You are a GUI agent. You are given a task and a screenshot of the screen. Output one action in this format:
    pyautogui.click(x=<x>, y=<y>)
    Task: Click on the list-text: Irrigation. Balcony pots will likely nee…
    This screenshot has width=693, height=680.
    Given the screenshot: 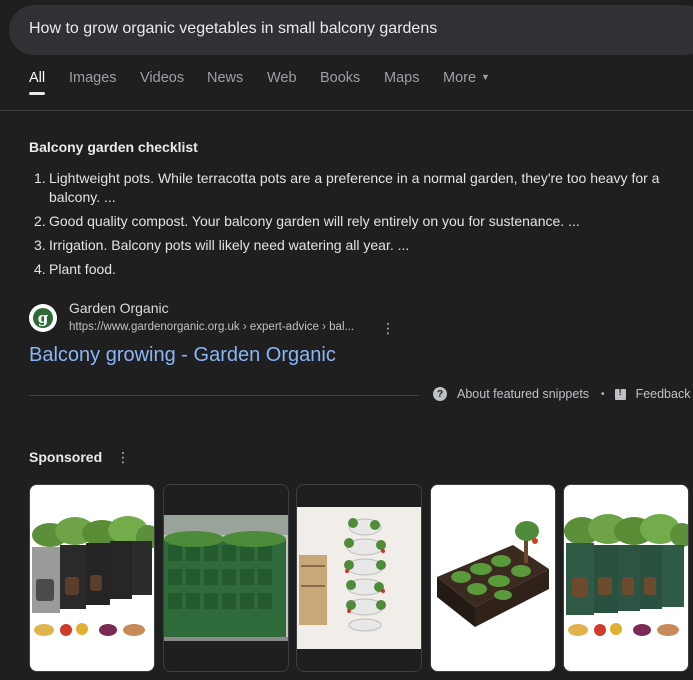 What is the action you would take?
    pyautogui.click(x=229, y=245)
    